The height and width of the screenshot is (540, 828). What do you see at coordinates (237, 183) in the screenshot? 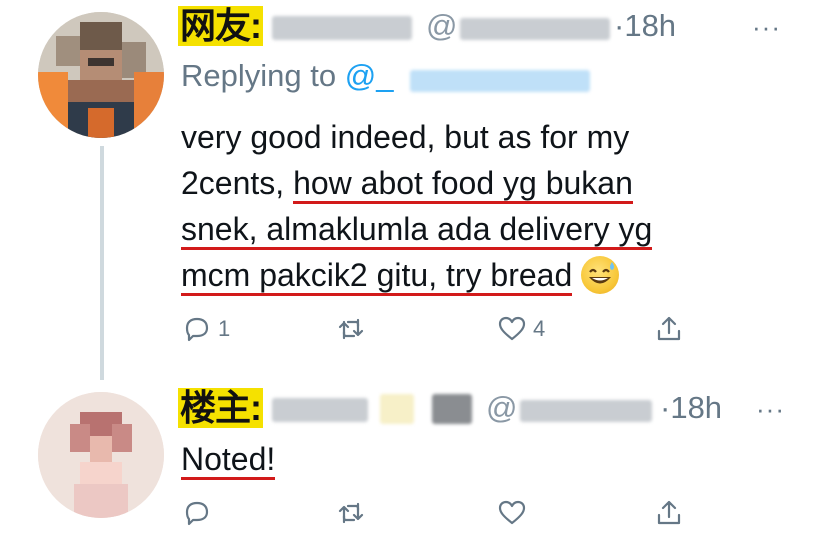
I see `tweet-body-line2-plain: 2cents,` at bounding box center [237, 183].